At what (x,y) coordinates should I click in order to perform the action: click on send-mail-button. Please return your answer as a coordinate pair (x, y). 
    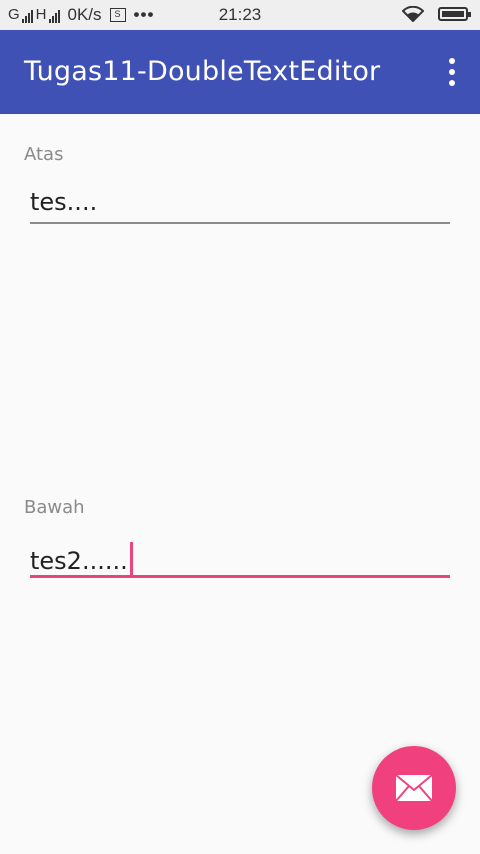
    Looking at the image, I should click on (414, 788).